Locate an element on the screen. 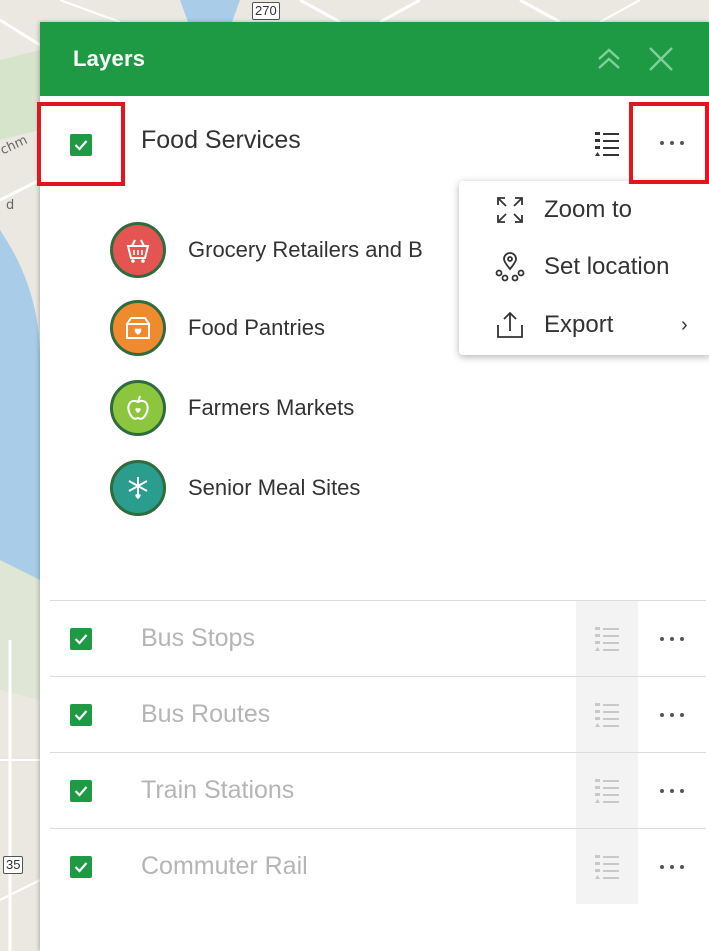 The width and height of the screenshot is (709, 951). legend-label: Senior Meal Sites is located at coordinates (274, 487).